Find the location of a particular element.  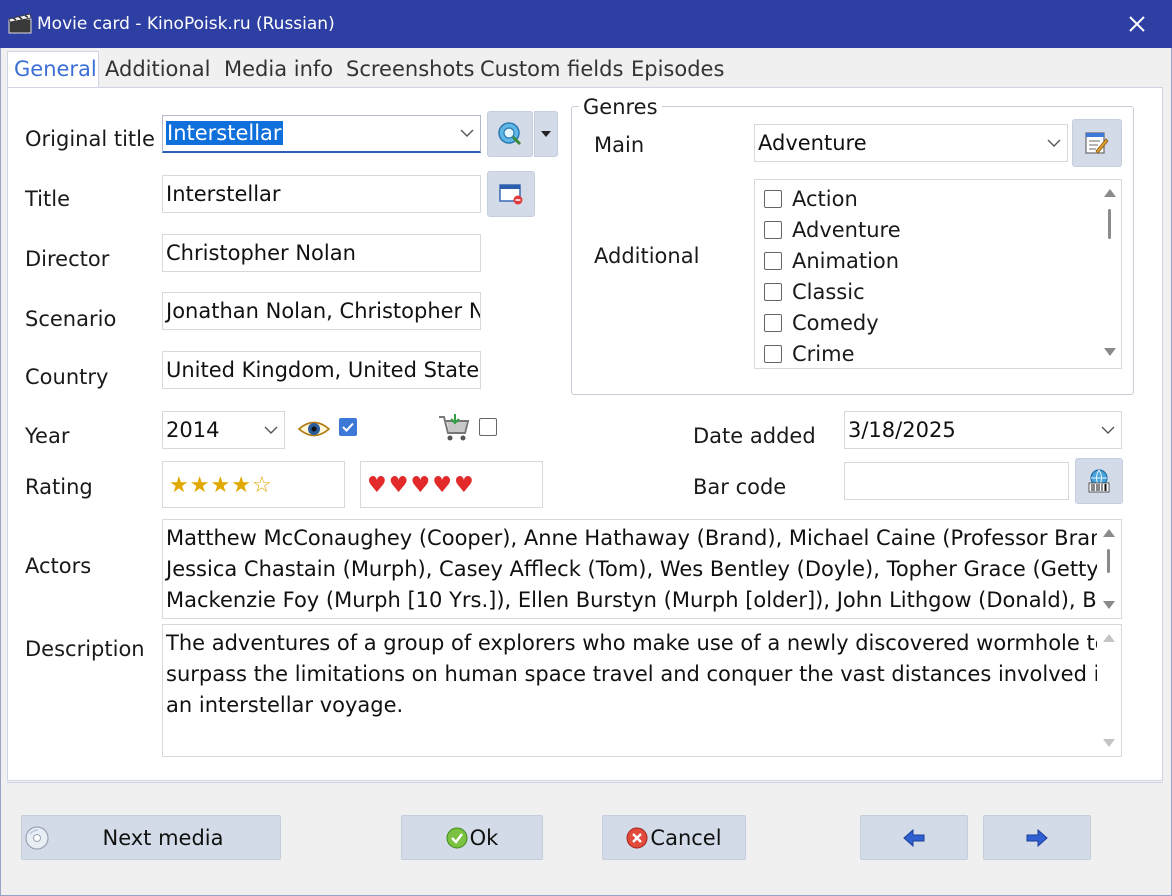

star-rating: ★★★★☆ is located at coordinates (253, 484).